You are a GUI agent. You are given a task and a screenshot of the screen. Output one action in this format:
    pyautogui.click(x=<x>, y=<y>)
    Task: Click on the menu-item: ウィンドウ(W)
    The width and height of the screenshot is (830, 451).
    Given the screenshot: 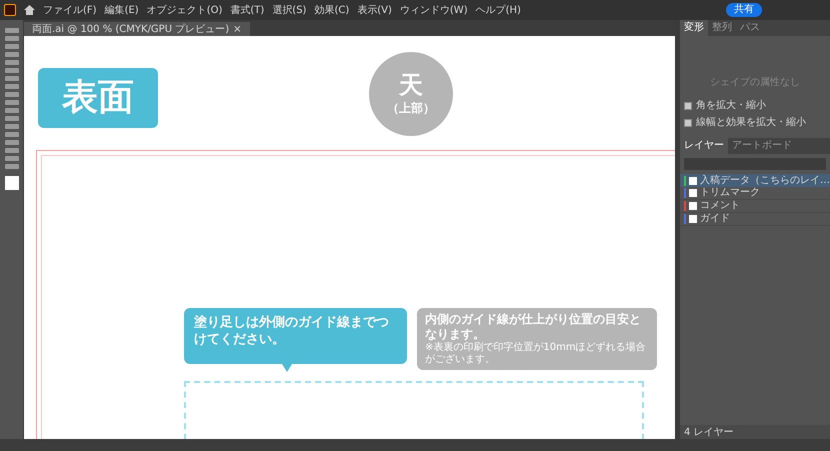 What is the action you would take?
    pyautogui.click(x=434, y=10)
    